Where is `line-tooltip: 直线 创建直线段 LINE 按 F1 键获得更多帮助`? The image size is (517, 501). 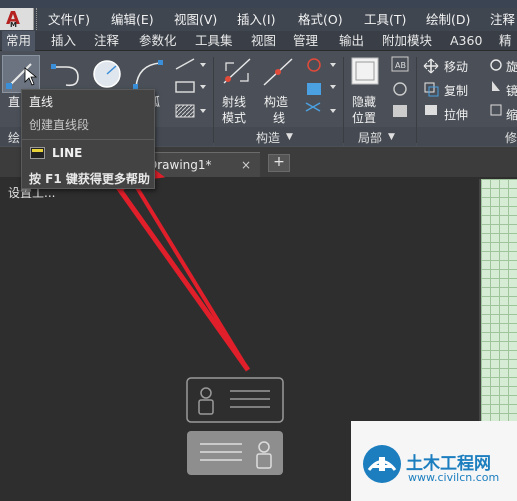 line-tooltip: 直线 创建直线段 LINE 按 F1 键获得更多帮助 is located at coordinates (88, 139).